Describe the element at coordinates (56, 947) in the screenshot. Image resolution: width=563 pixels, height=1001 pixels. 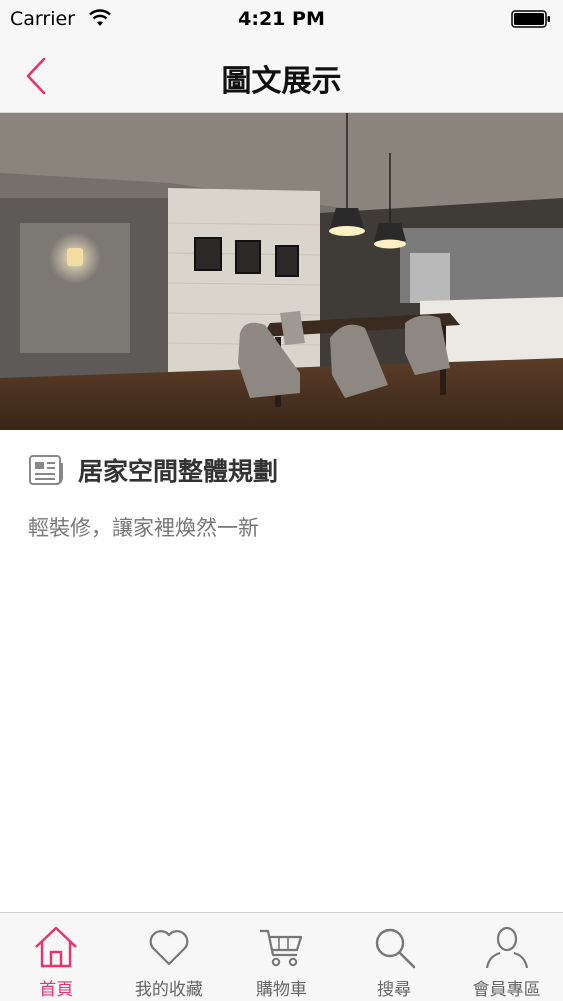
I see `home-icon` at that location.